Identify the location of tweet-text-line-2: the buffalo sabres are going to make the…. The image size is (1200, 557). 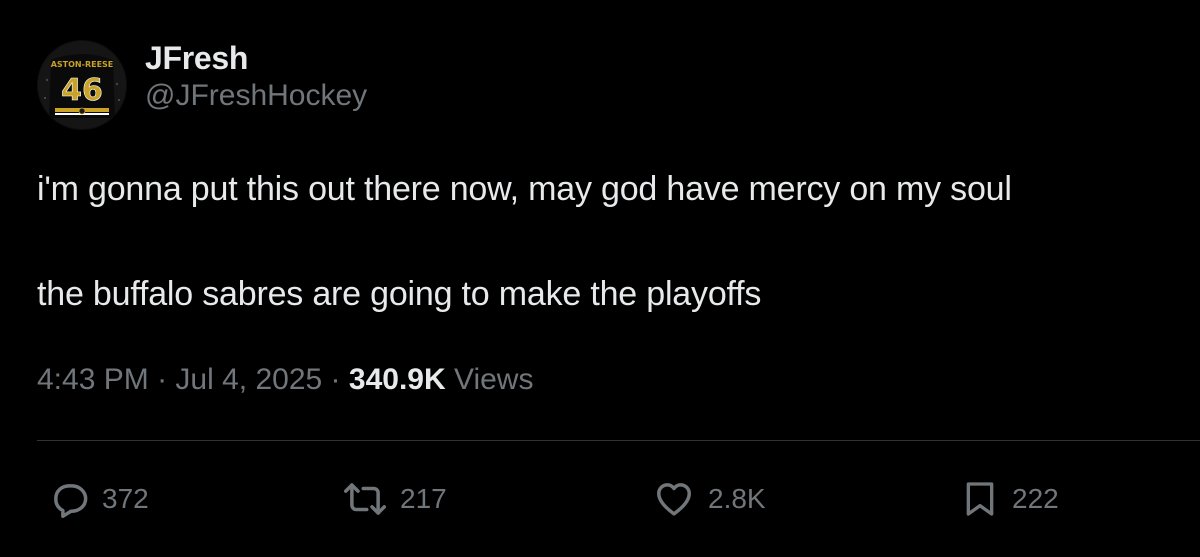
(399, 294).